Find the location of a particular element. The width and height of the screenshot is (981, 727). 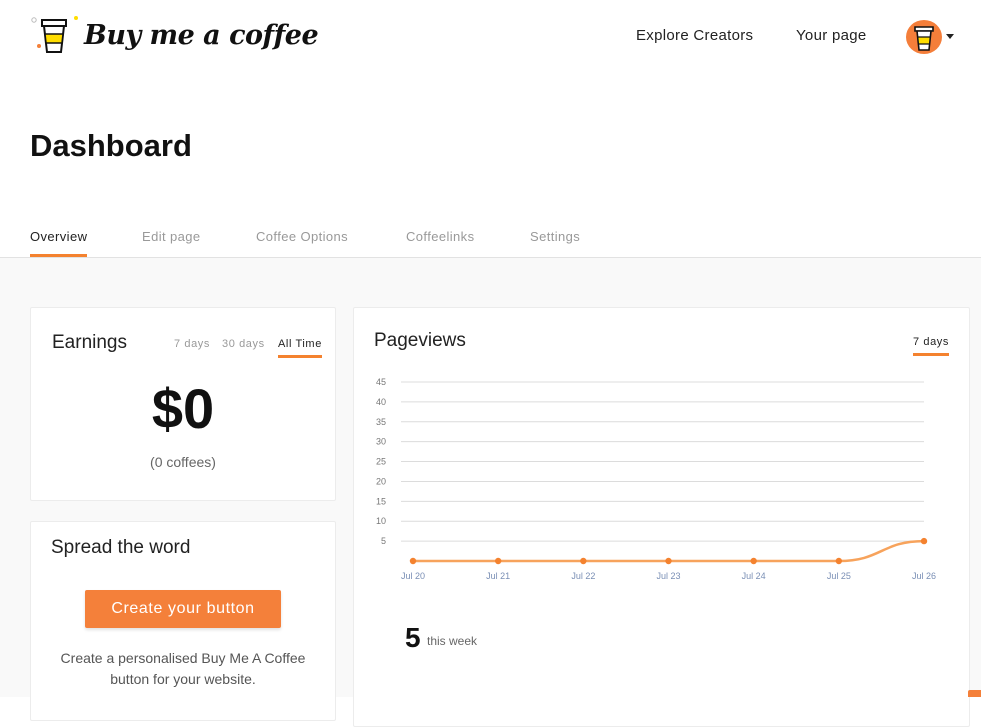

spread-title: Spread the word is located at coordinates (121, 547).